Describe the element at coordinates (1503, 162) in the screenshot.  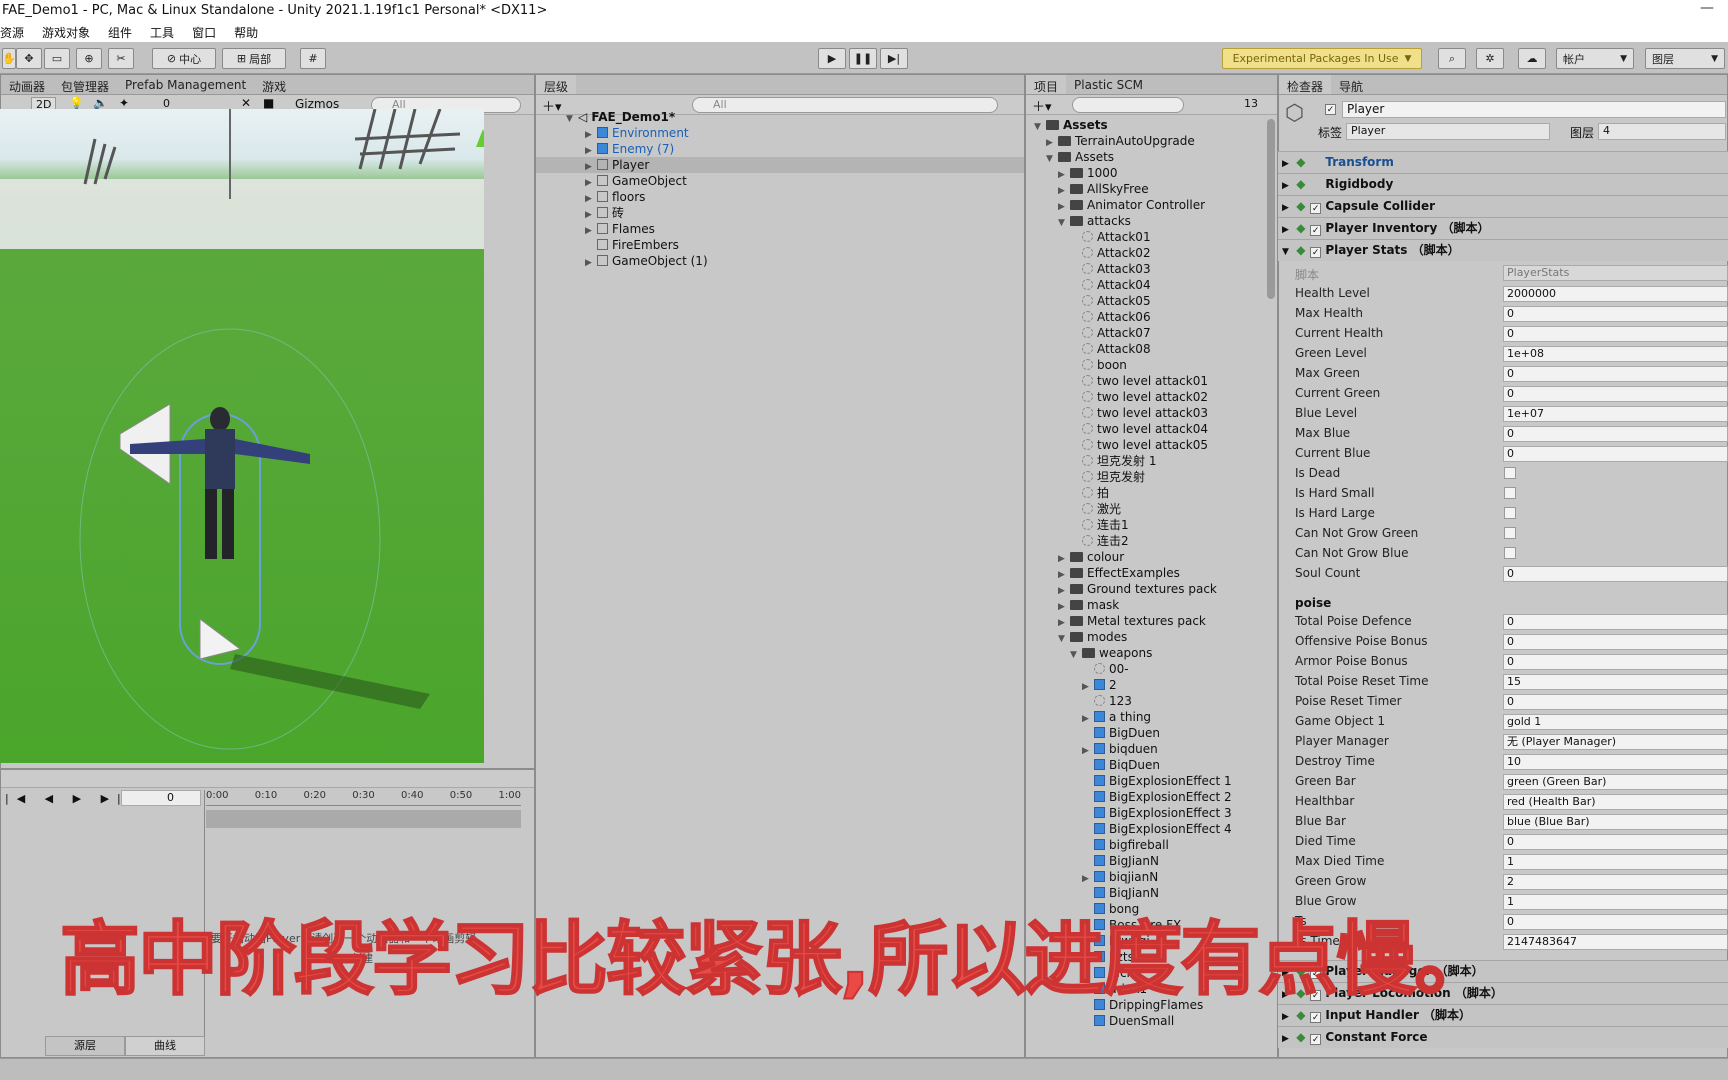
I see `component-header: ▶ ◆ Transform` at that location.